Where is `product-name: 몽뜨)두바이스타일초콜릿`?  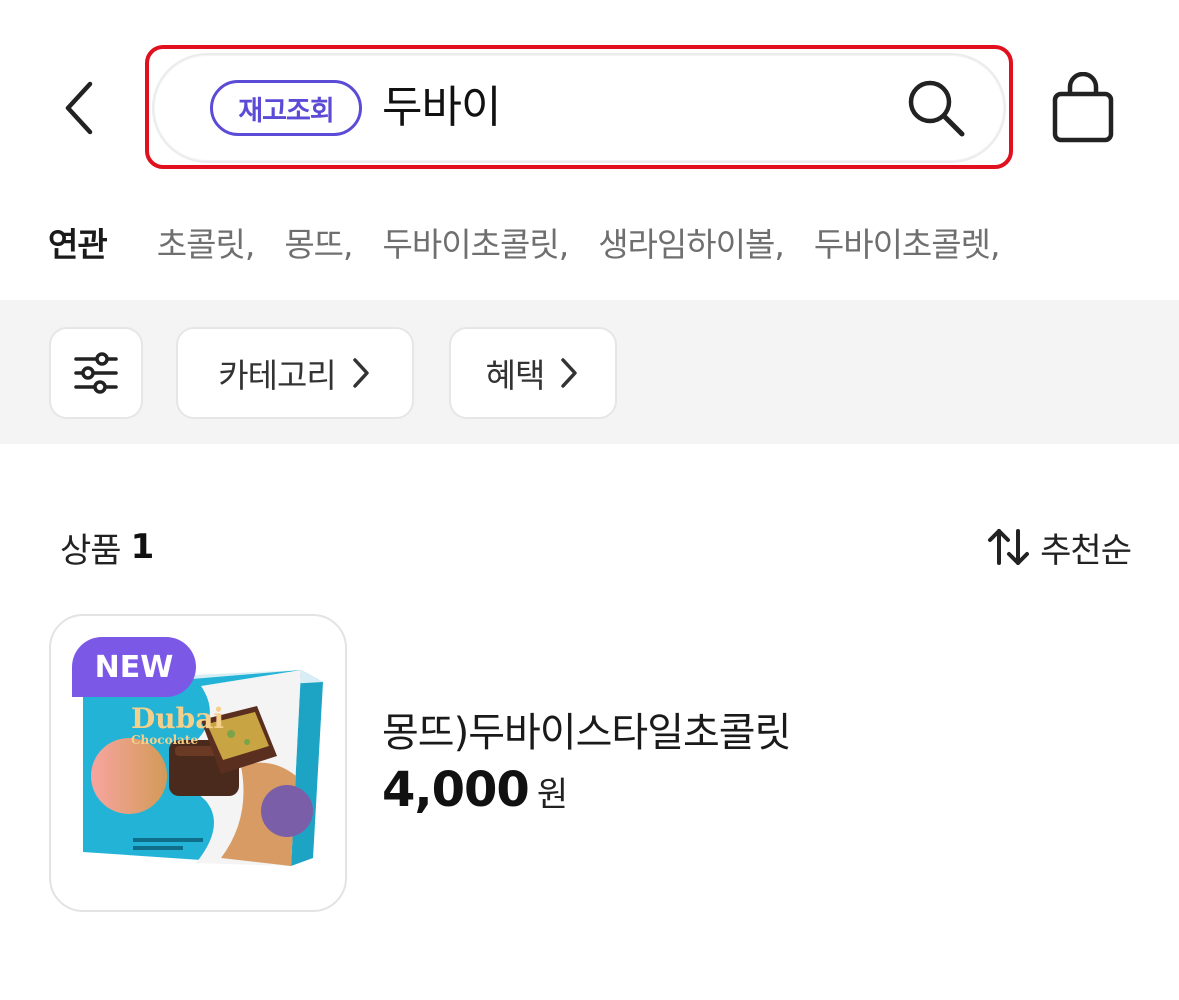 product-name: 몽뜨)두바이스타일초콜릿 is located at coordinates (586, 729).